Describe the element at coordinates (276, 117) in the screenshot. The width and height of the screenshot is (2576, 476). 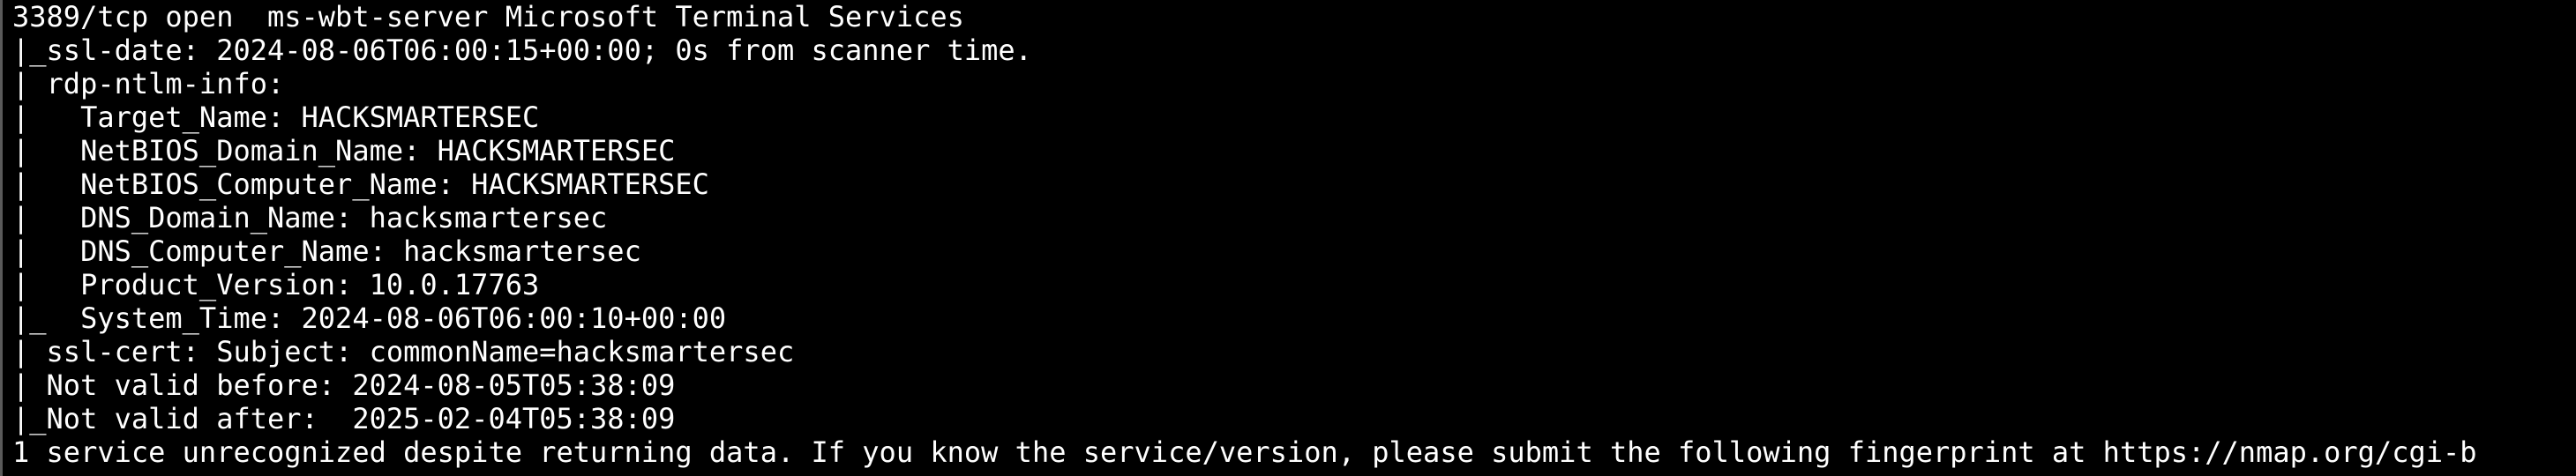
I see `terminal-line-target-name: | Target_Name: HACKSMARTERSEC` at that location.